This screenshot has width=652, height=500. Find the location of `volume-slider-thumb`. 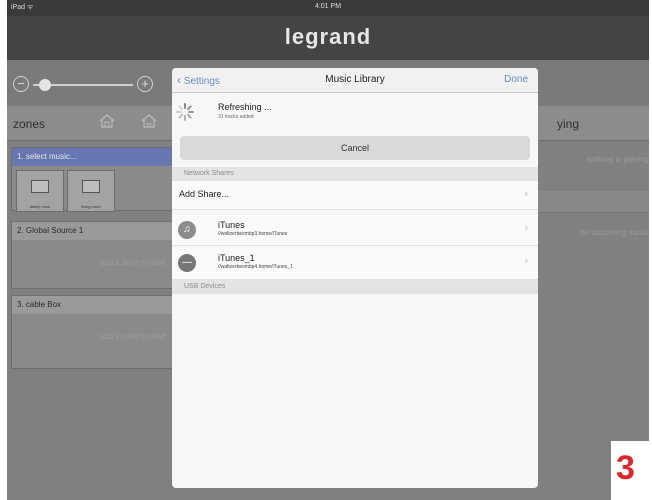

volume-slider-thumb is located at coordinates (45, 85).